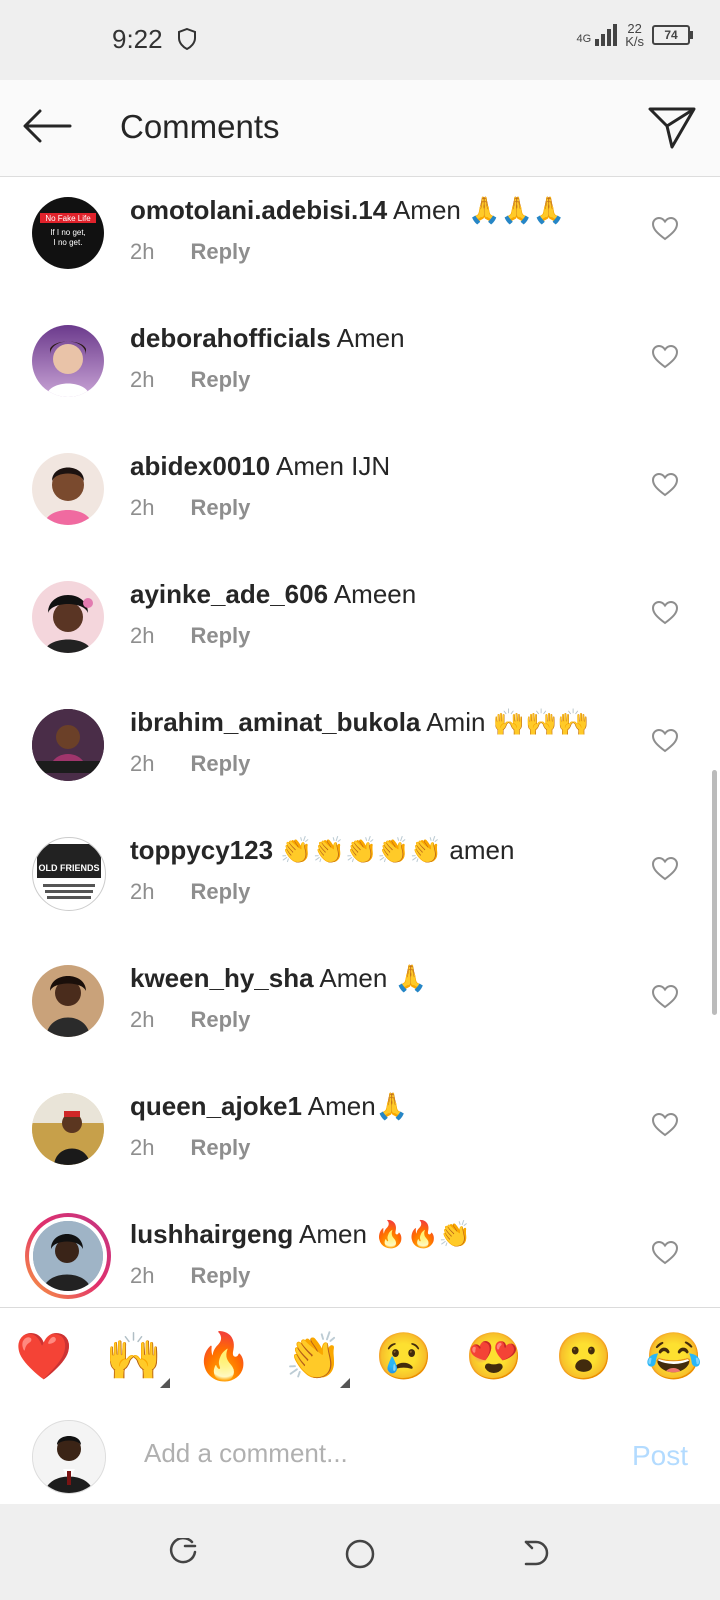 Image resolution: width=720 pixels, height=1600 pixels. What do you see at coordinates (375, 594) in the screenshot?
I see `comment-body: Ameen` at bounding box center [375, 594].